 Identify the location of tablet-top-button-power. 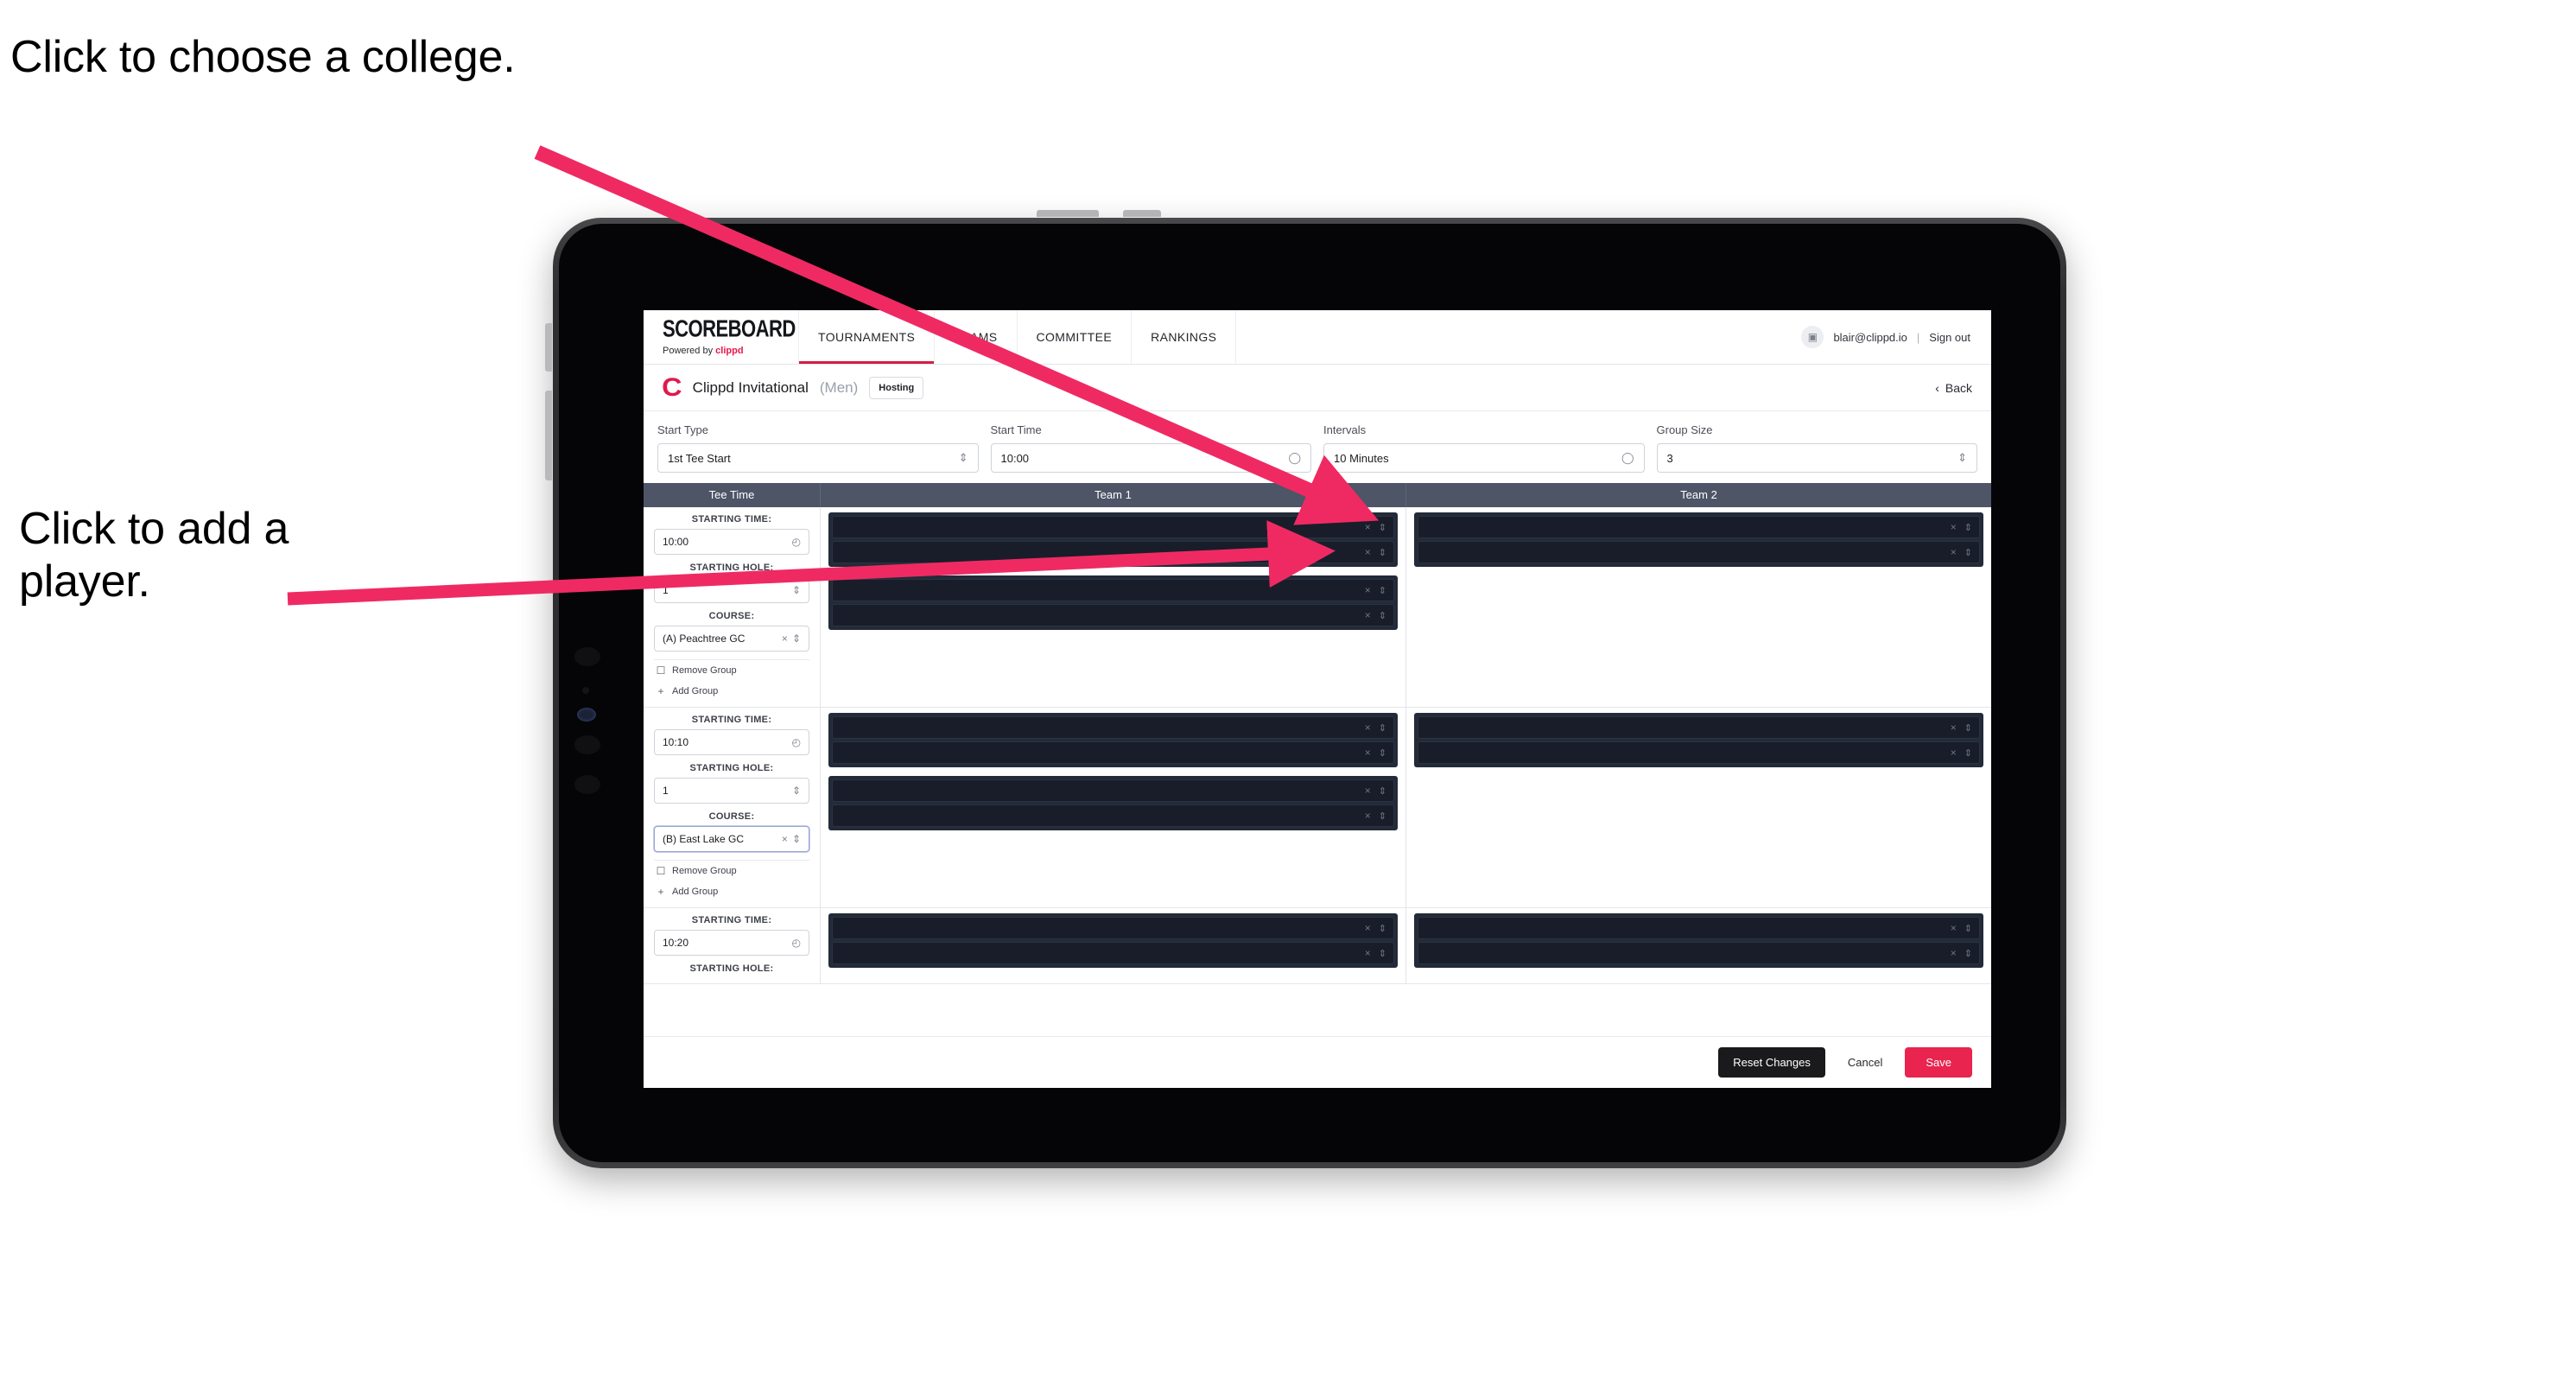
(1068, 213).